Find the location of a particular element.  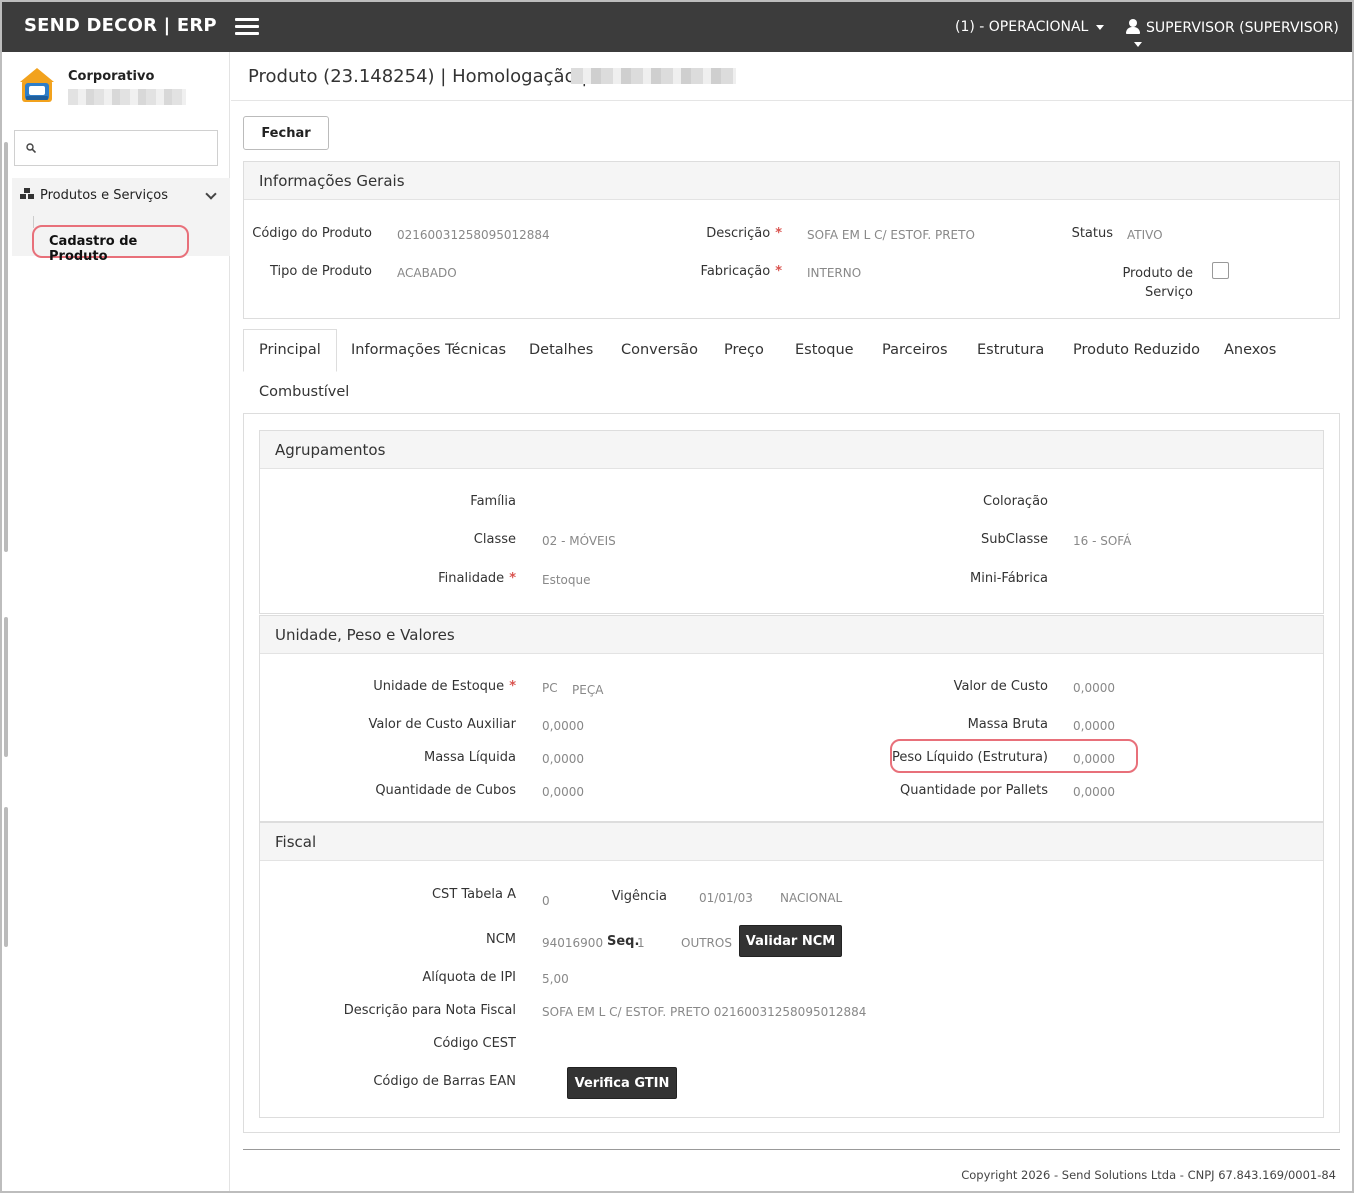

codigo-produto-label: Código do Produto is located at coordinates (312, 233).